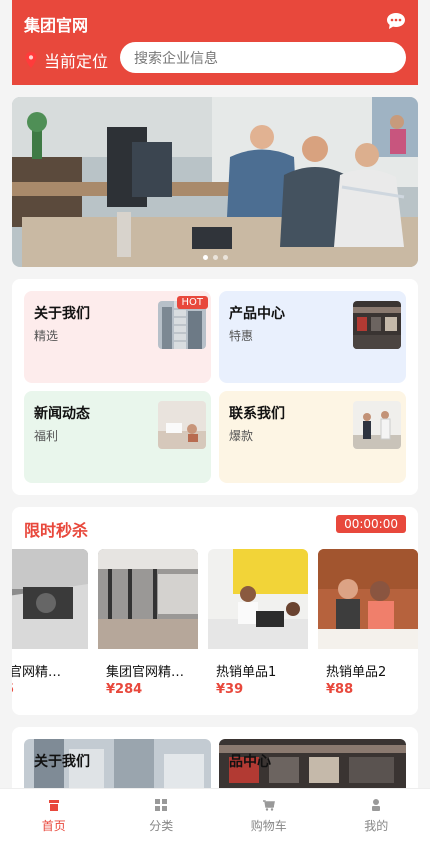  I want to click on flash-sale-title: 限时秒杀, so click(56, 530).